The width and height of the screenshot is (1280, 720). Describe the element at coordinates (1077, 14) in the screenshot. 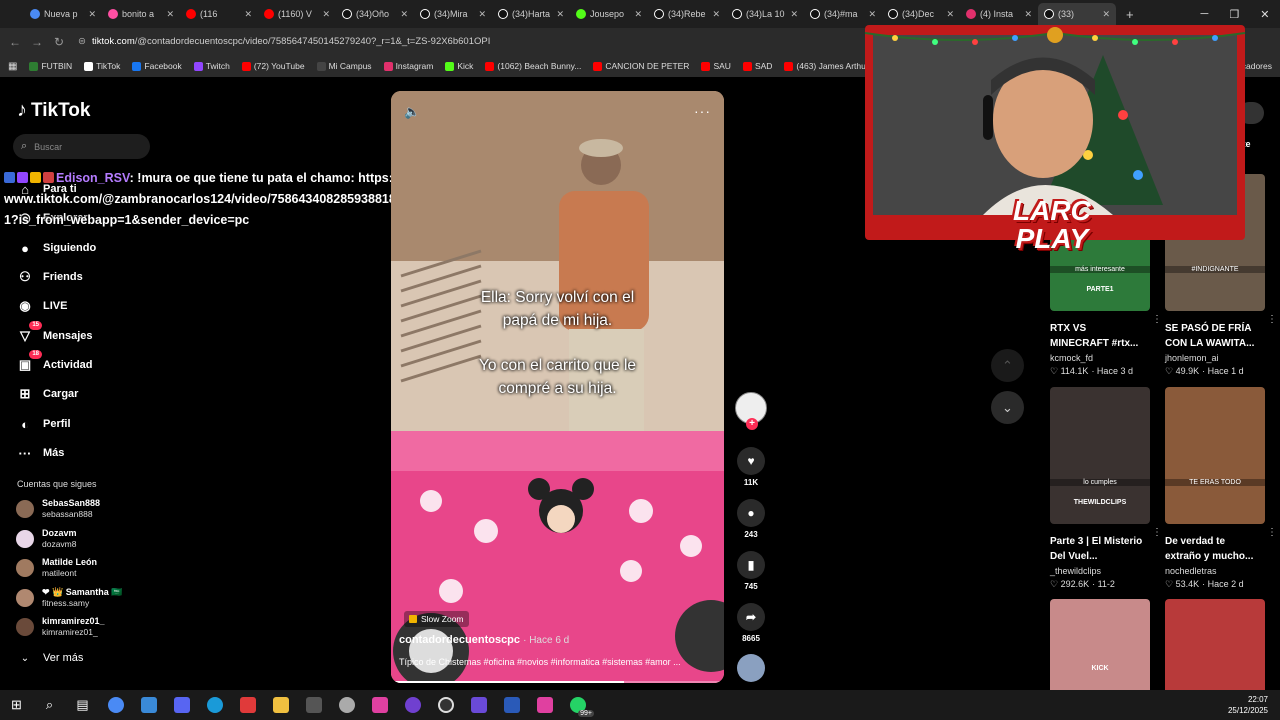

I see `browser-tab: (33) ✕` at that location.